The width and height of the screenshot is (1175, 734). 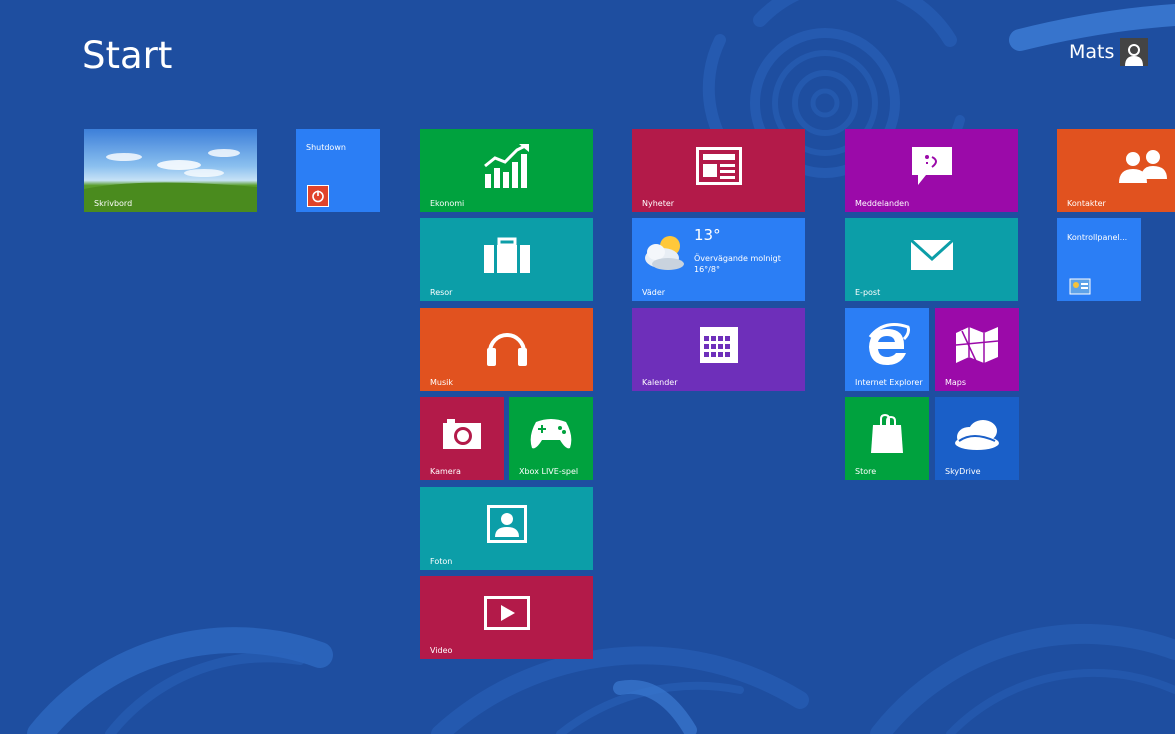 What do you see at coordinates (956, 382) in the screenshot?
I see `tile-label: Maps` at bounding box center [956, 382].